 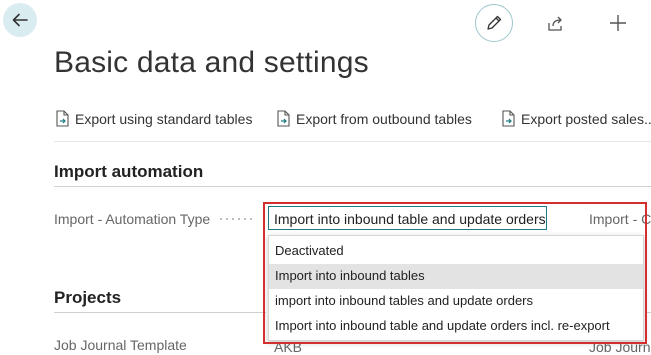 I want to click on edit-button, so click(x=494, y=23).